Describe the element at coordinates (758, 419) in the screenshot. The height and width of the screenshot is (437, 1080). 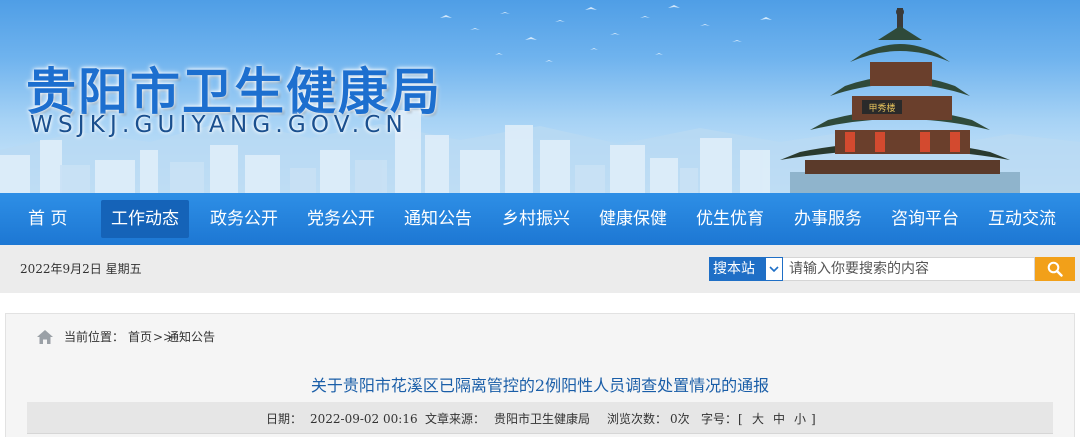
I see `font-size-large-link: 大` at that location.